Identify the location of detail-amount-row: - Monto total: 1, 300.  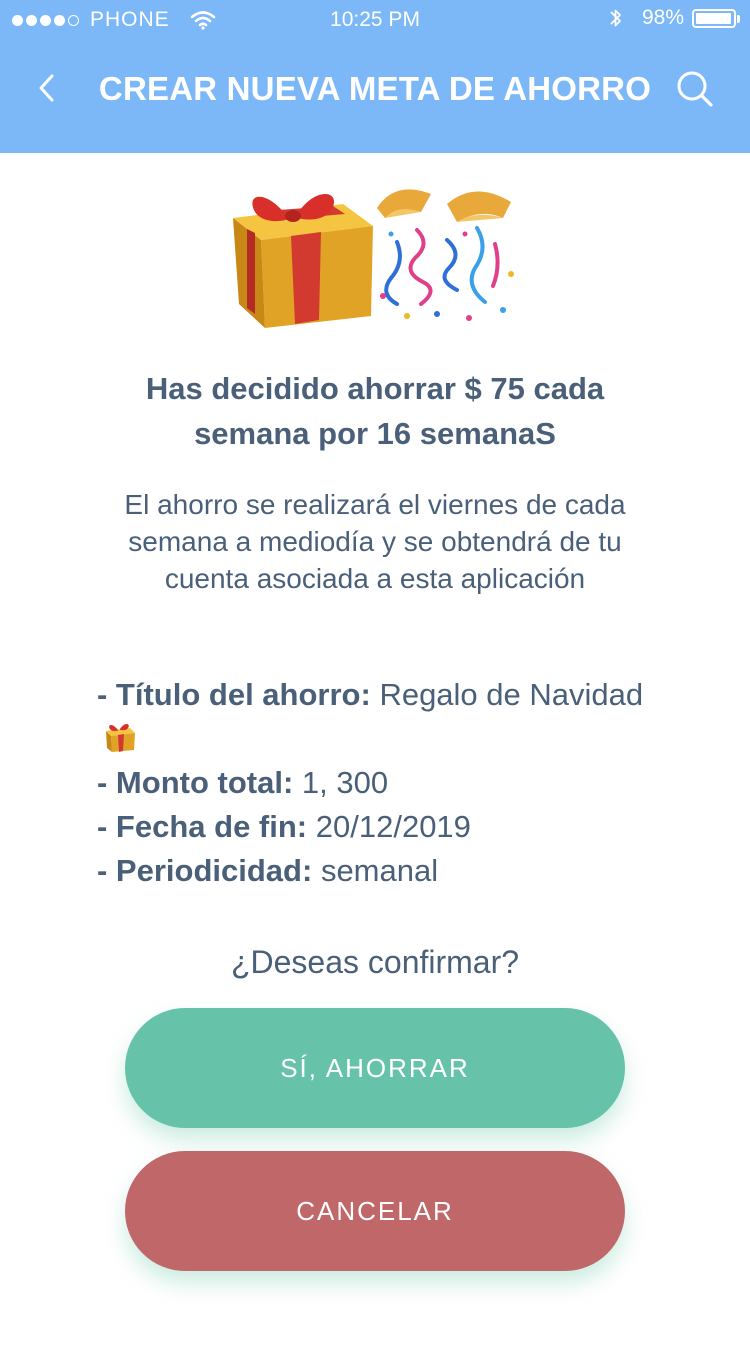
(377, 783).